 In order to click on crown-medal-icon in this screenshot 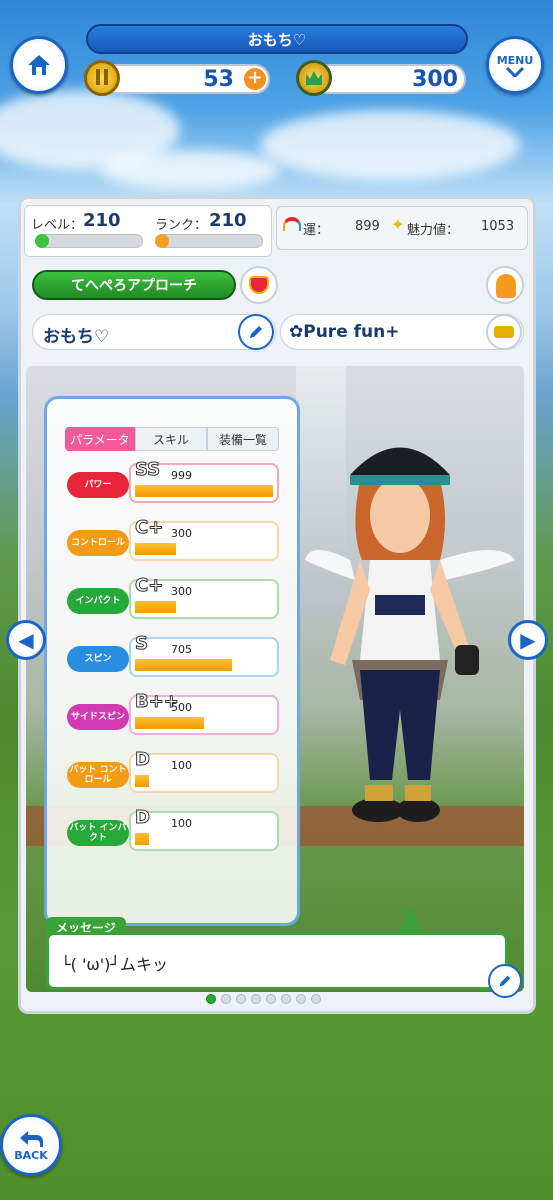, I will do `click(314, 78)`.